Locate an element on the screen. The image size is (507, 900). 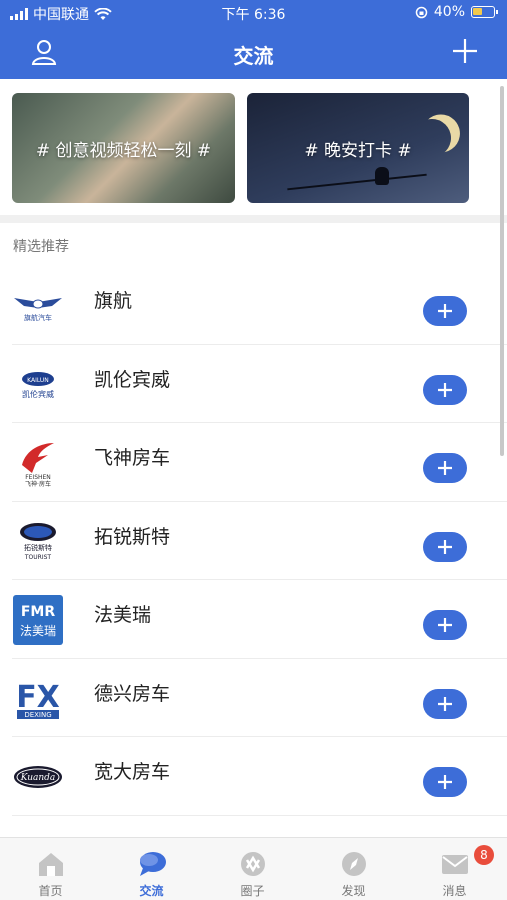
brand-name: 摄影 is located at coordinates (113, 836).